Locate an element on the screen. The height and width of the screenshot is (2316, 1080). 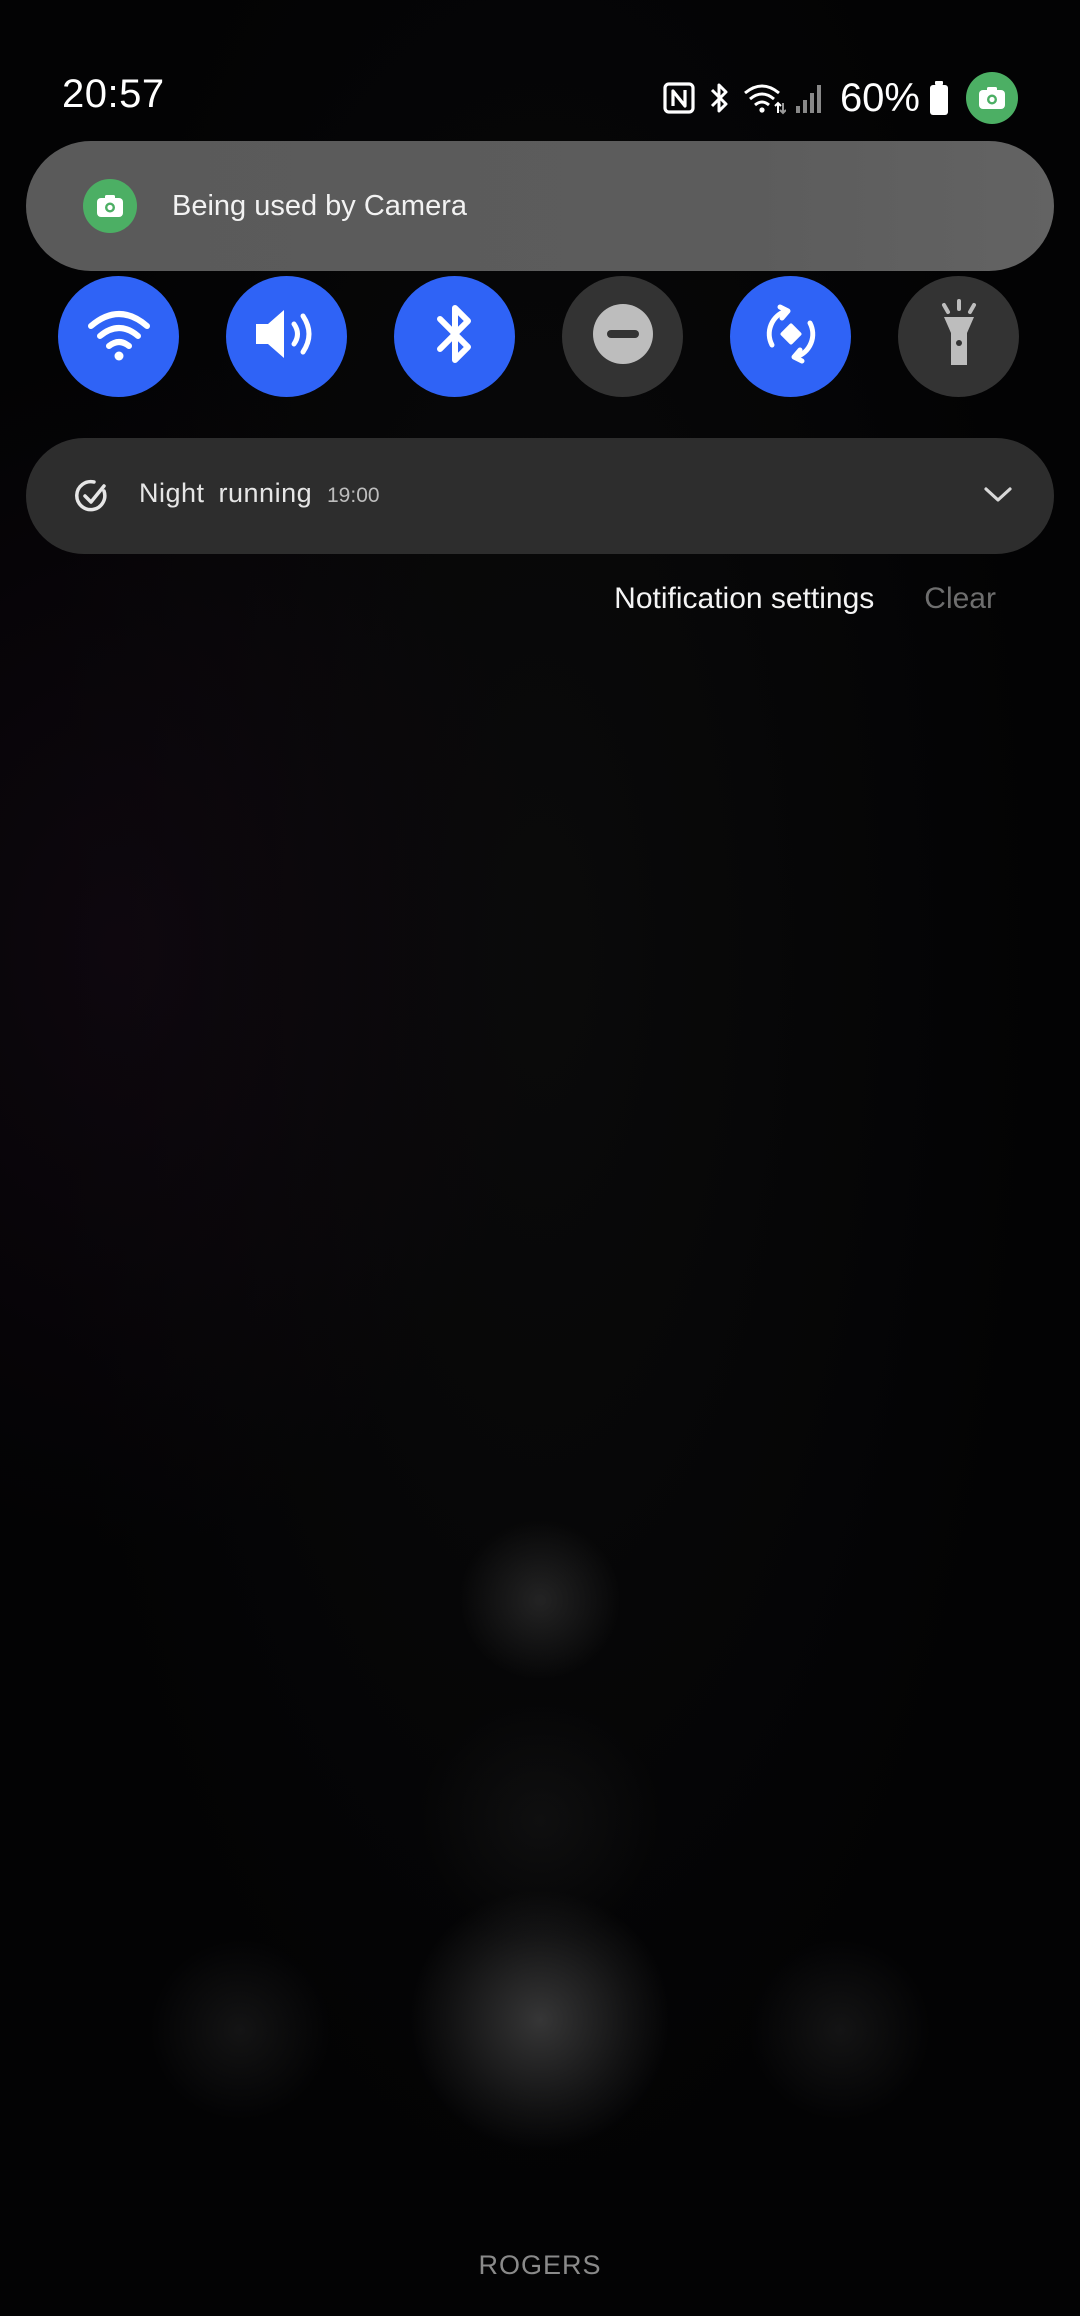
signal-icon is located at coordinates (810, 98).